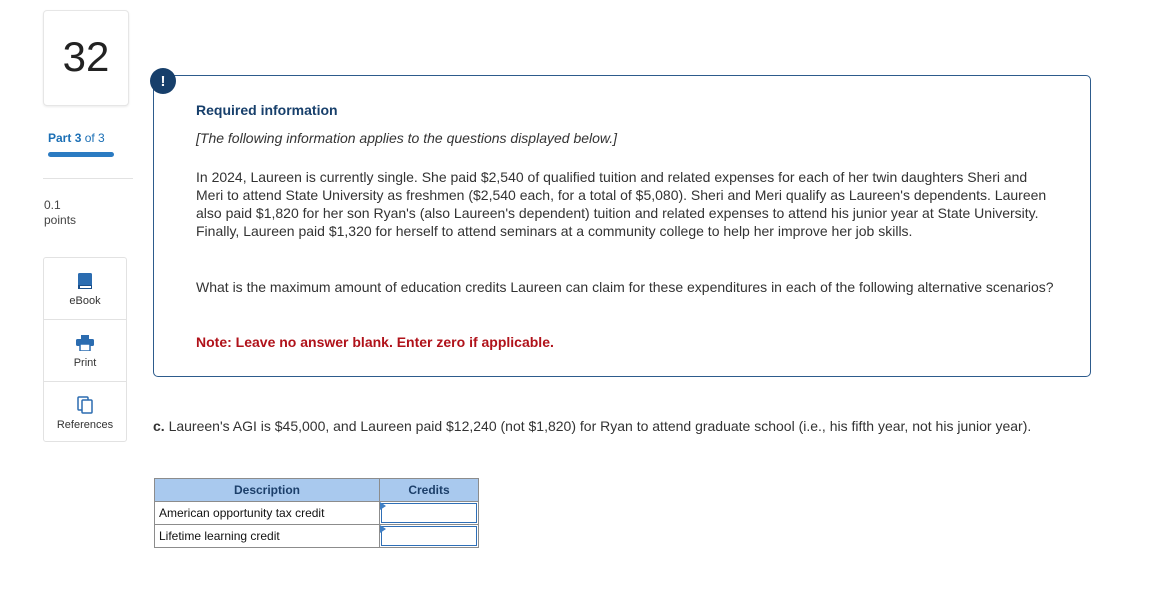 The height and width of the screenshot is (596, 1175). I want to click on part-indicator: Part 3 of 3, so click(76, 138).